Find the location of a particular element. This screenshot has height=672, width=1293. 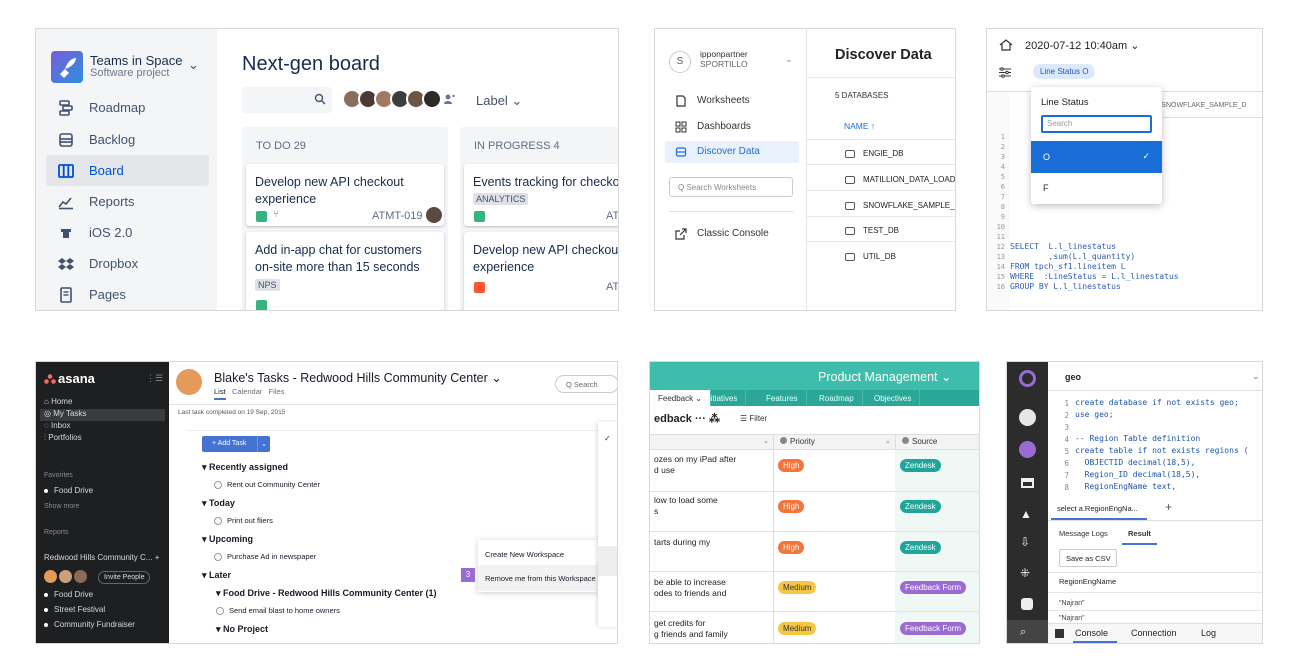

avatar: S is located at coordinates (680, 62).